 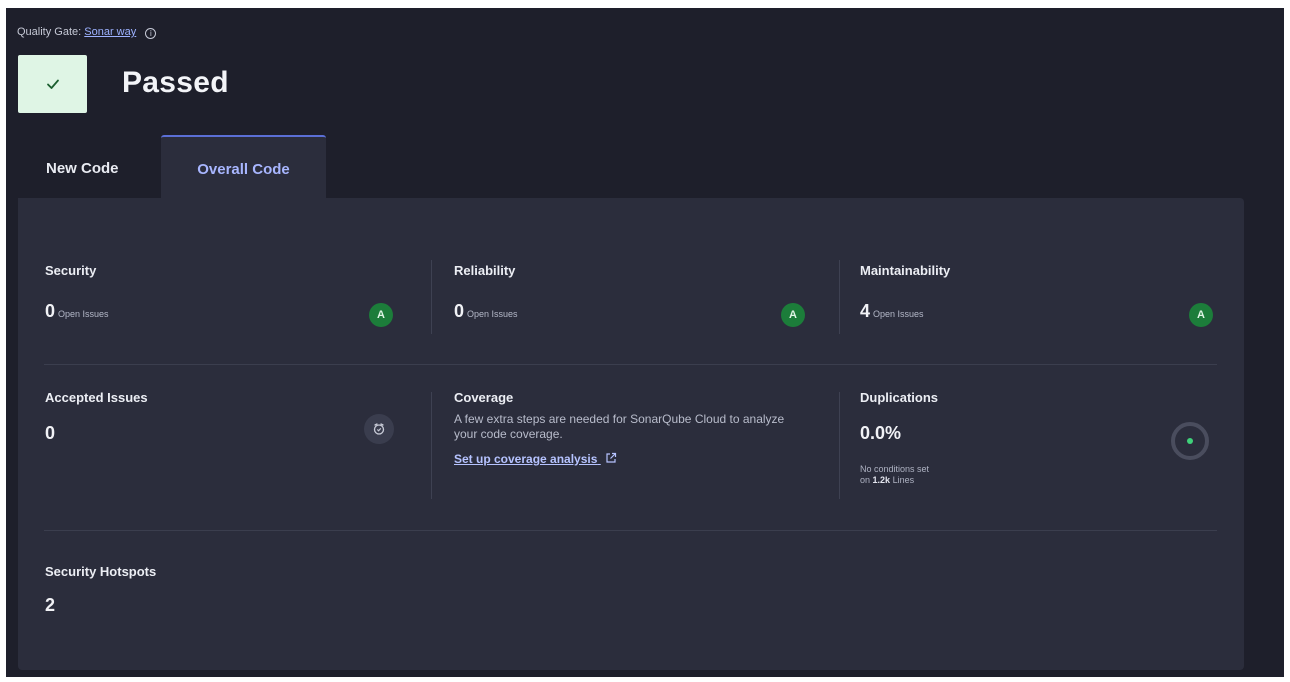 I want to click on duplications-note-prefix: on, so click(x=865, y=480).